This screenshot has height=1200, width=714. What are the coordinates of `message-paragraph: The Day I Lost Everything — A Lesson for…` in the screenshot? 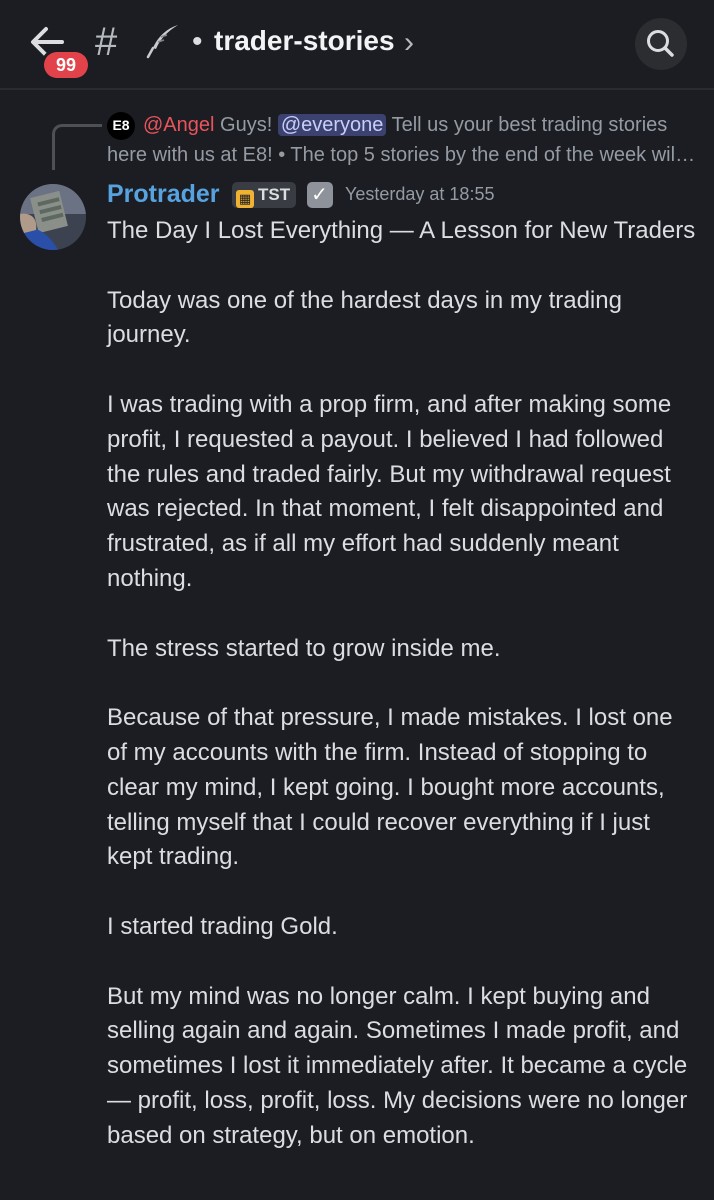 It's located at (401, 230).